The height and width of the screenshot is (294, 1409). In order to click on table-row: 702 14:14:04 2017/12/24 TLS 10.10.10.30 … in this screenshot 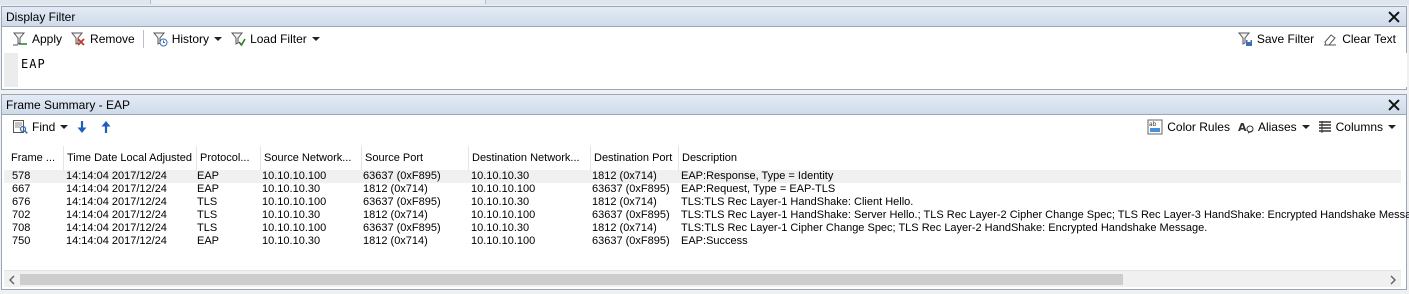, I will do `click(706, 215)`.